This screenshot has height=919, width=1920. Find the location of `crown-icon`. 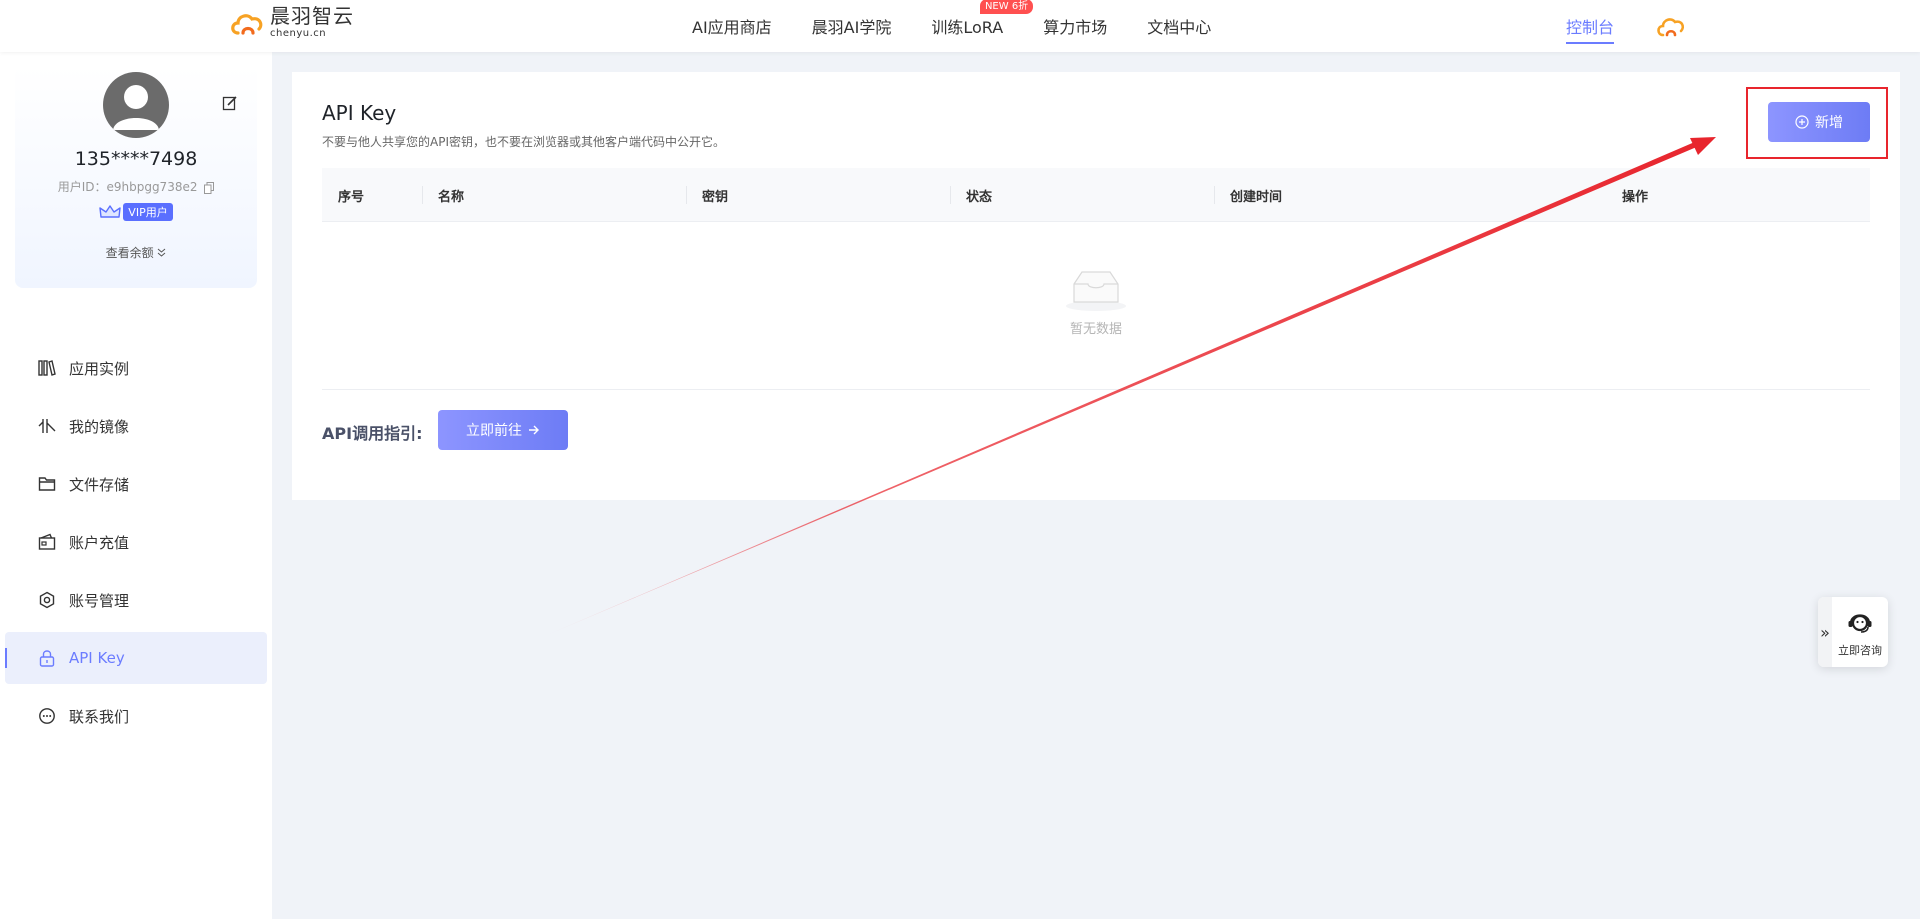

crown-icon is located at coordinates (110, 211).